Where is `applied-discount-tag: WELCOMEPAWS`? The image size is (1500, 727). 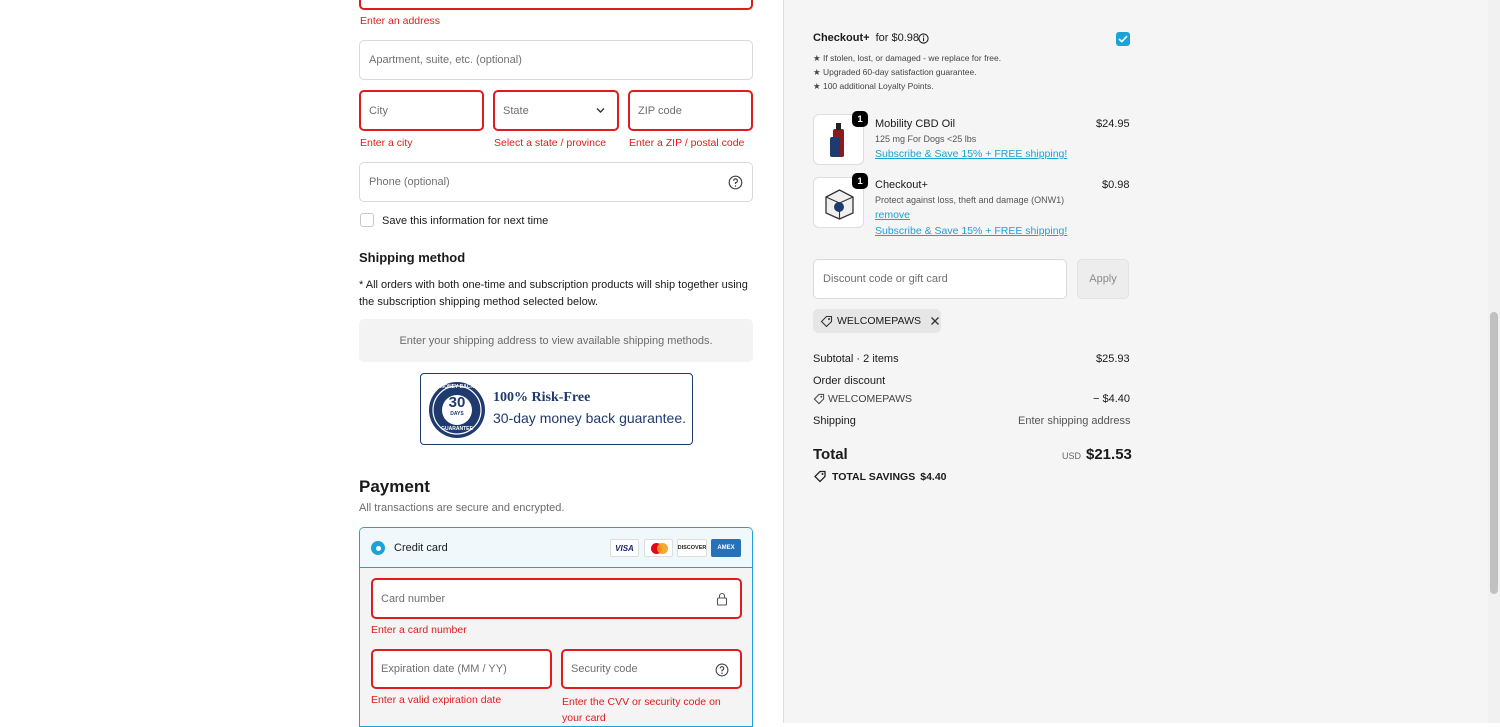
applied-discount-tag: WELCOMEPAWS is located at coordinates (877, 321).